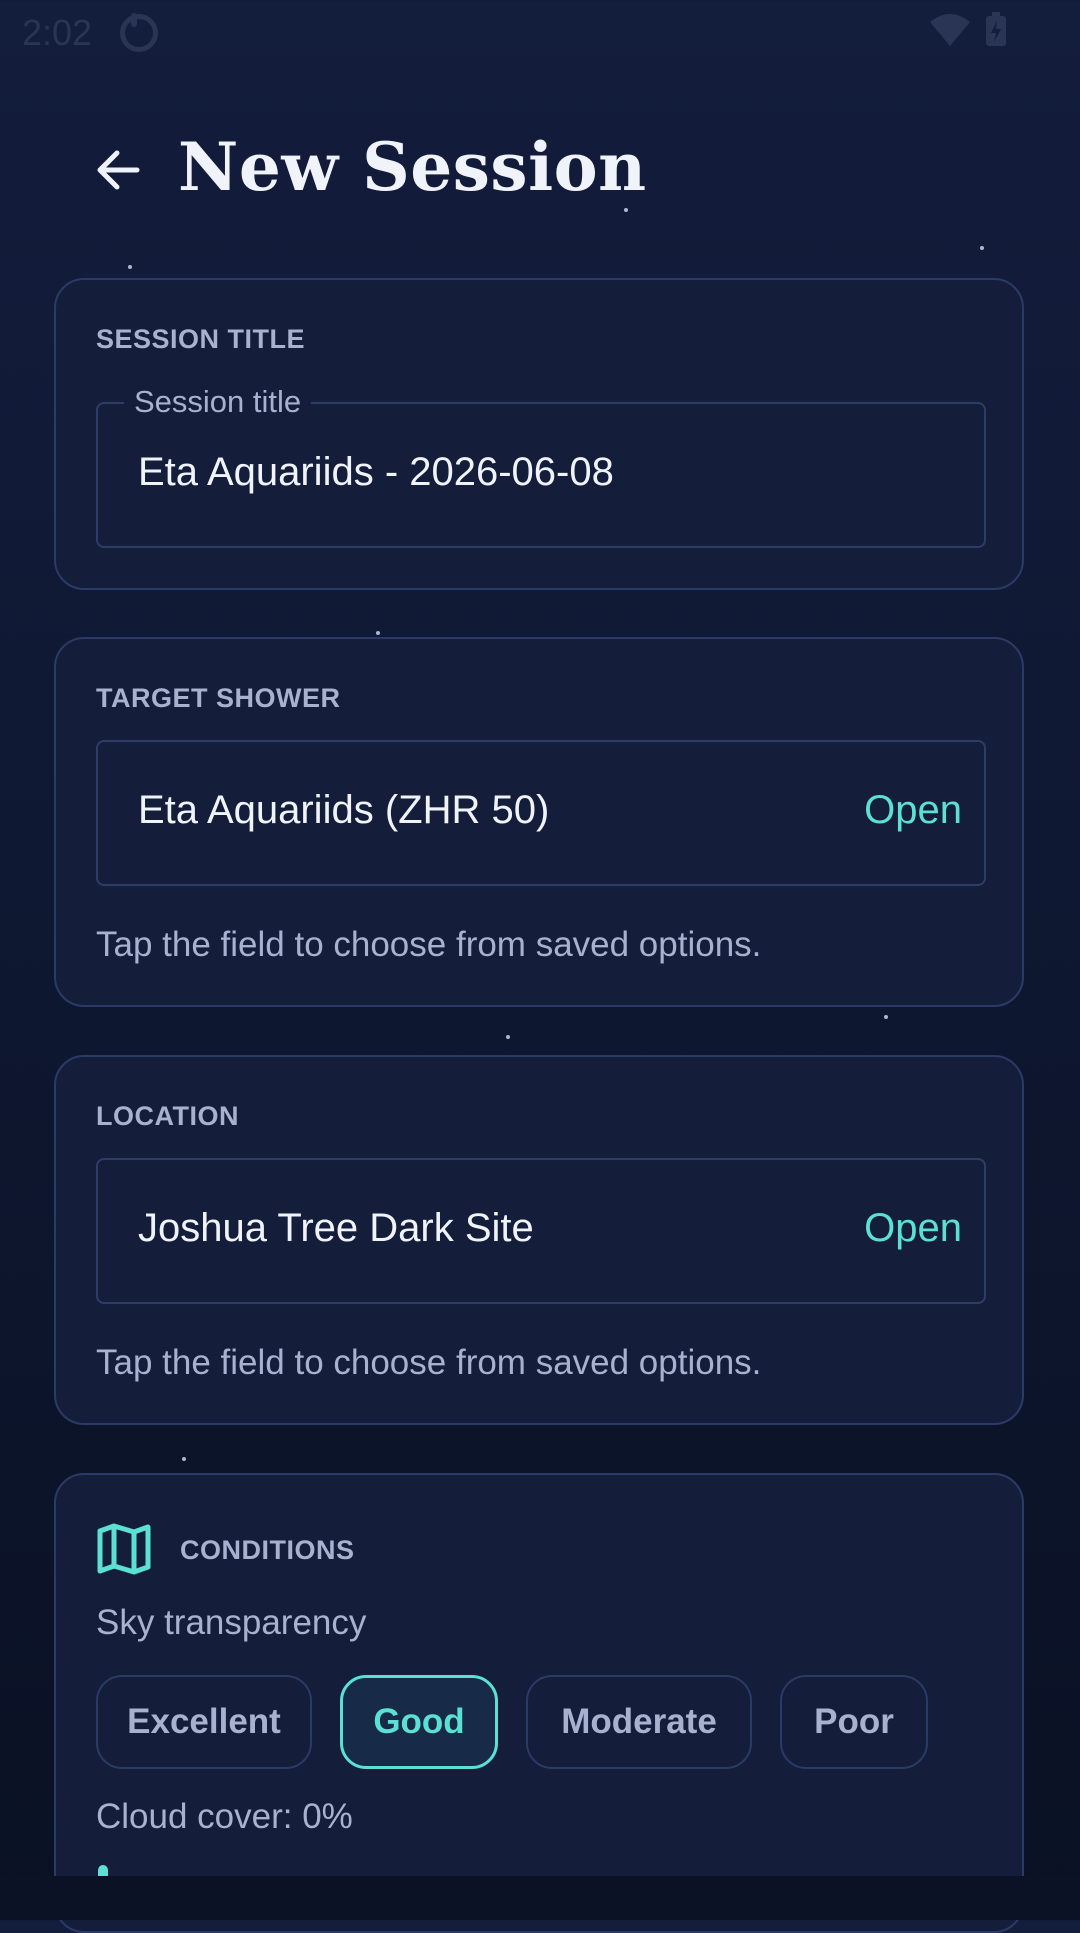  What do you see at coordinates (412, 167) in the screenshot?
I see `page-title: New Session` at bounding box center [412, 167].